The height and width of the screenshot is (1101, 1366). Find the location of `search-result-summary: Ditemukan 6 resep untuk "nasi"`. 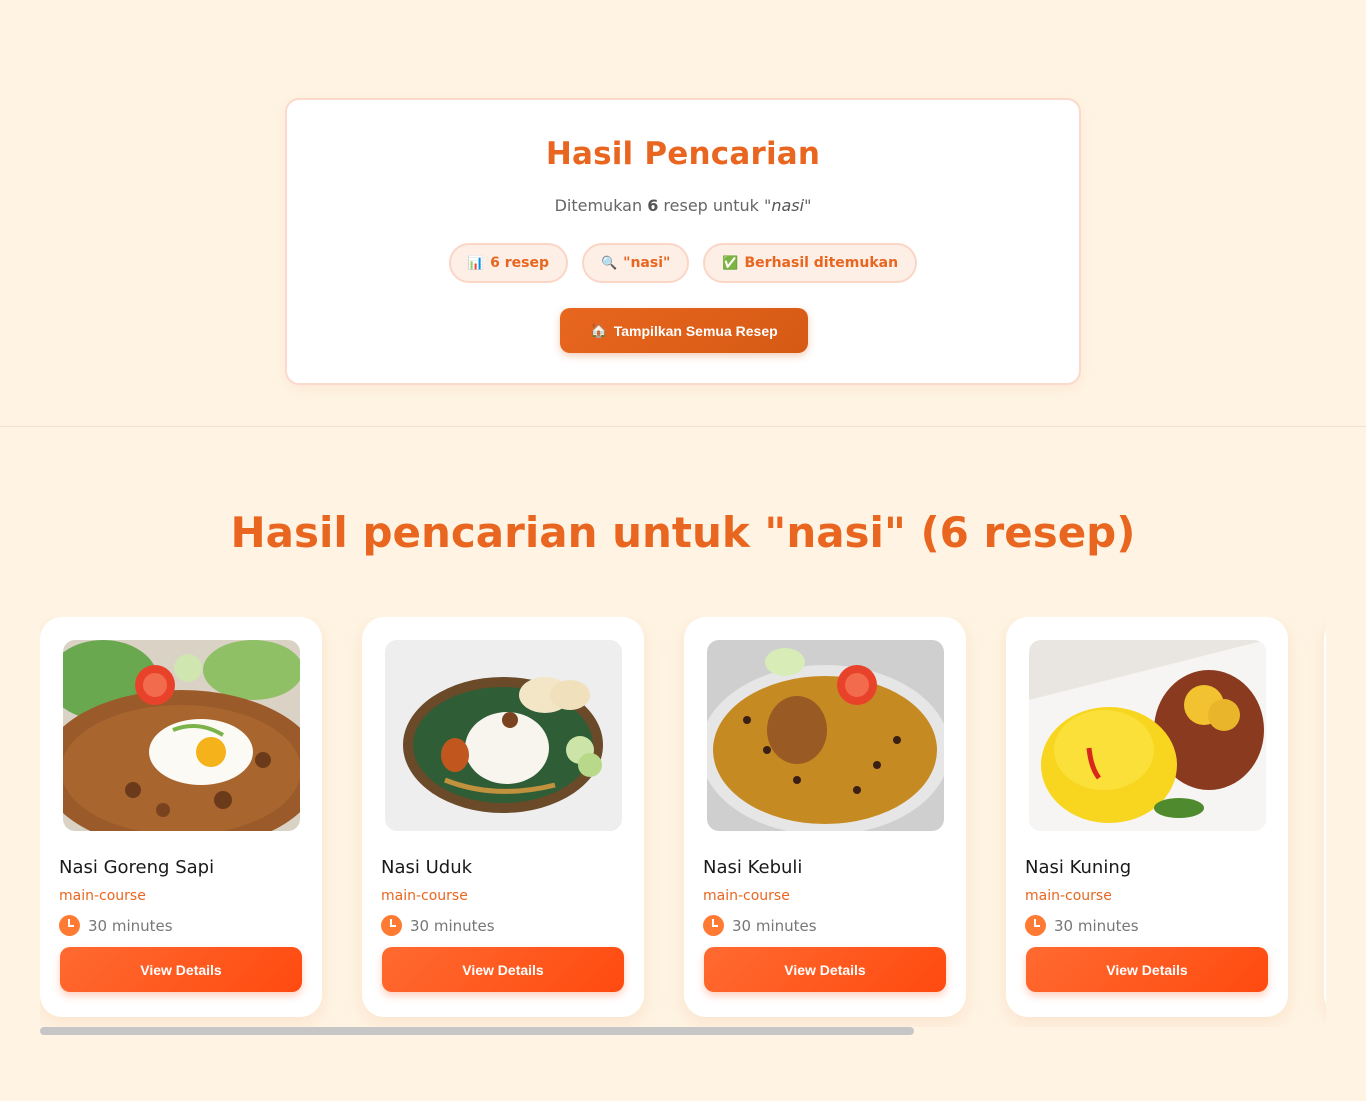

search-result-summary: Ditemukan 6 resep untuk "nasi" is located at coordinates (683, 205).